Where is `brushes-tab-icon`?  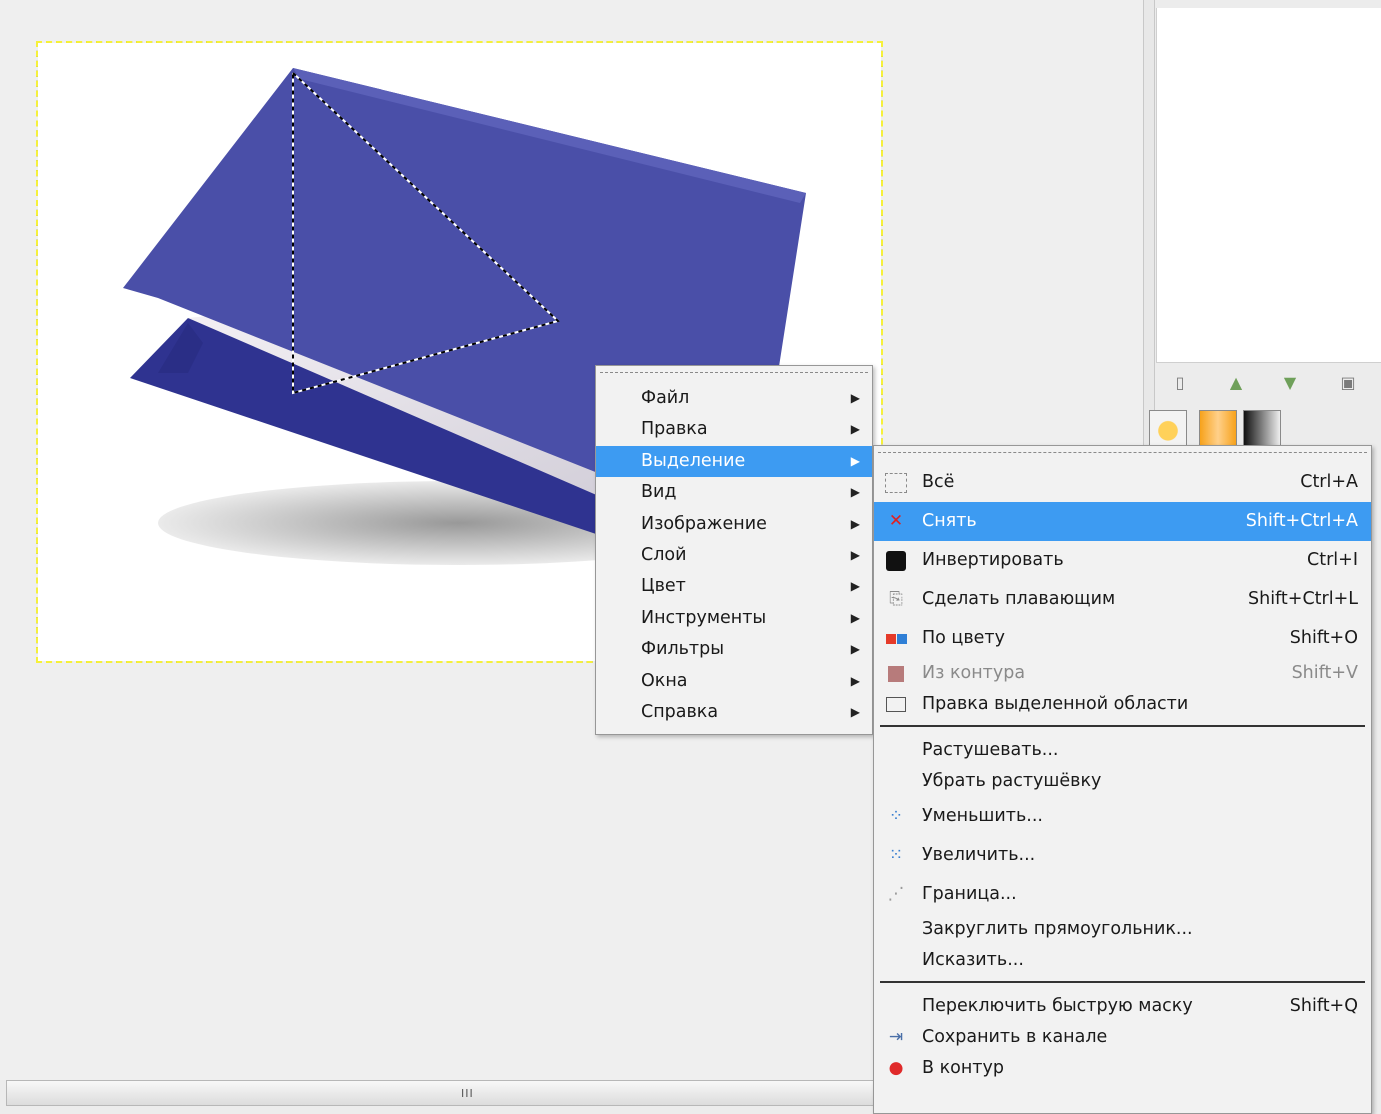
brushes-tab-icon is located at coordinates (1168, 429).